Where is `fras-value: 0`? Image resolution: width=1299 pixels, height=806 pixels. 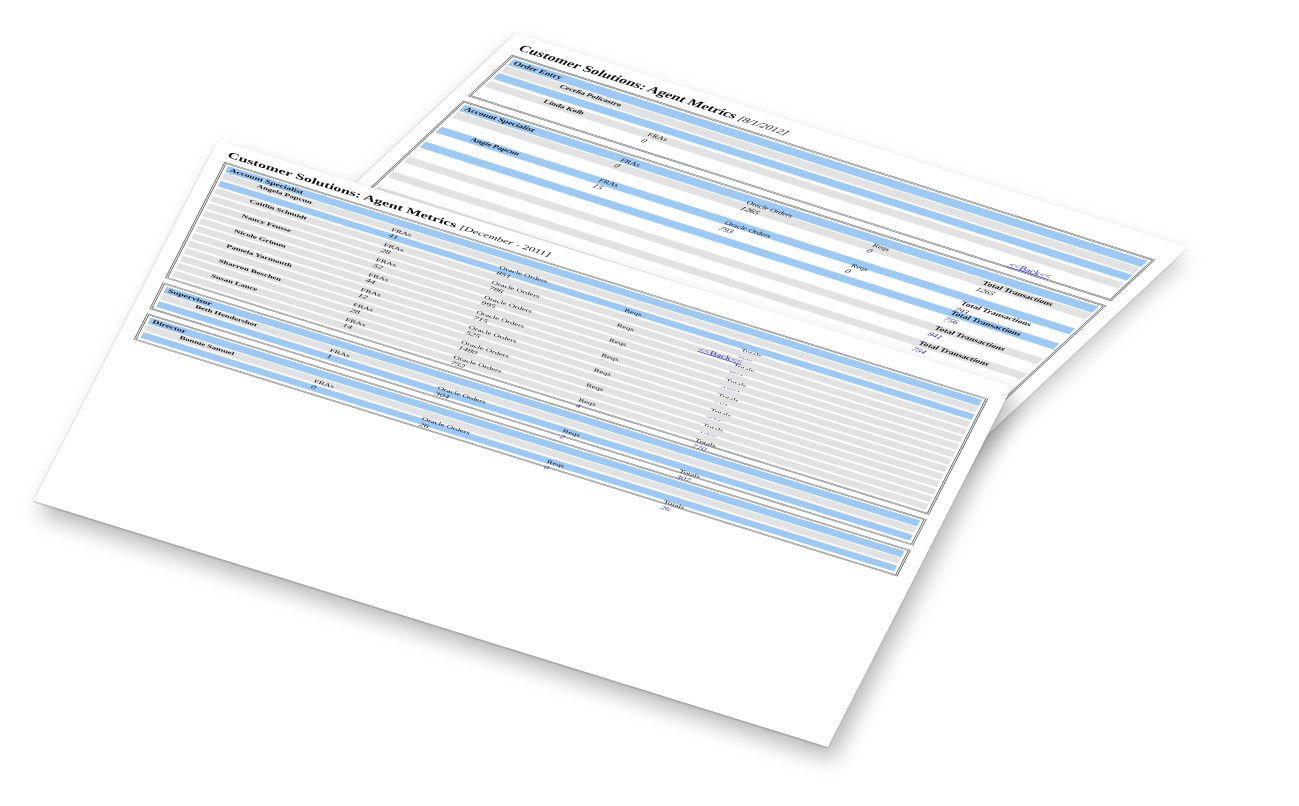 fras-value: 0 is located at coordinates (643, 141).